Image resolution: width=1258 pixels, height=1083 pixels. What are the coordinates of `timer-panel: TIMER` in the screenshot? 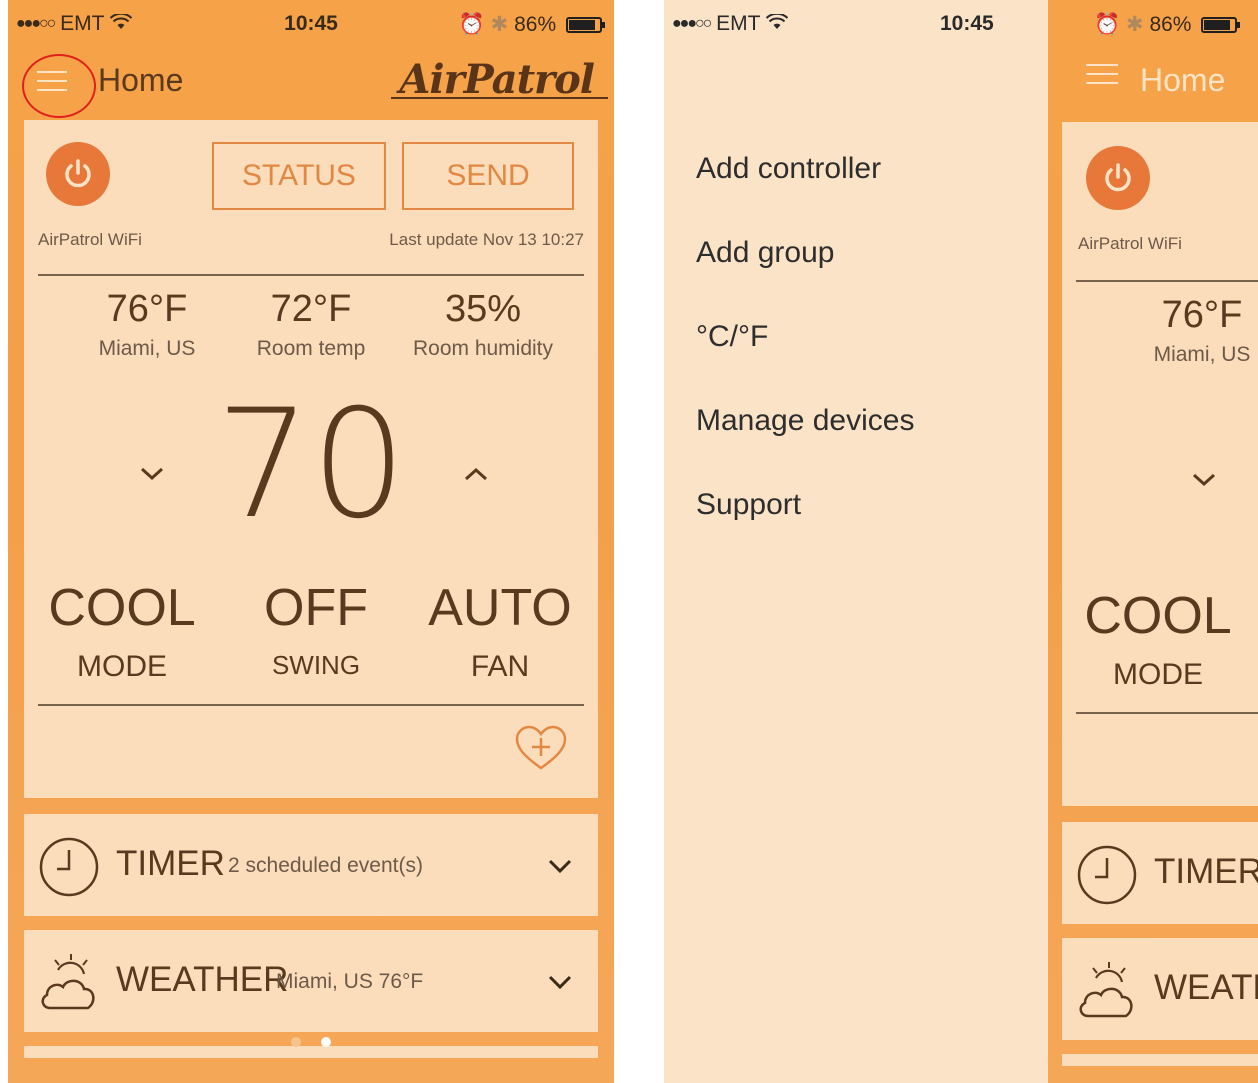 It's located at (1160, 873).